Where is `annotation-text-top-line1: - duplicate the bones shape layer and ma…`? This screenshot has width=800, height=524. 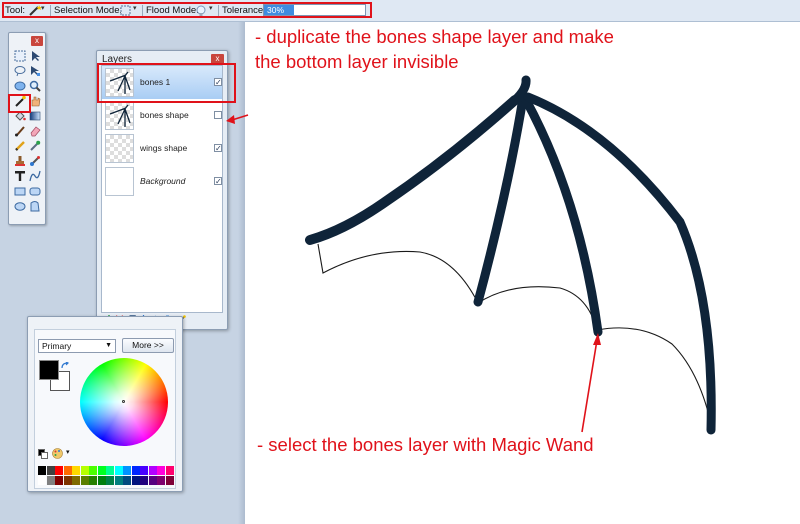 annotation-text-top-line1: - duplicate the bones shape layer and ma… is located at coordinates (434, 36).